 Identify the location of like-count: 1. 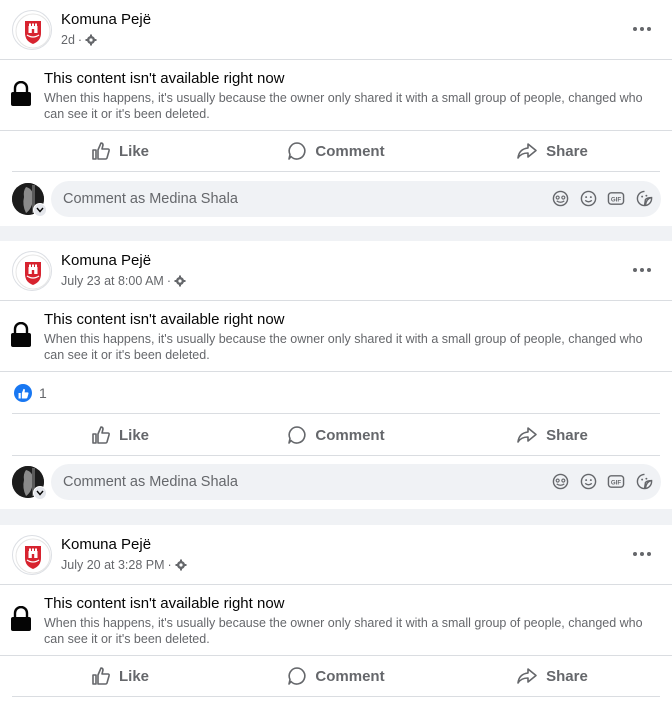
(43, 393).